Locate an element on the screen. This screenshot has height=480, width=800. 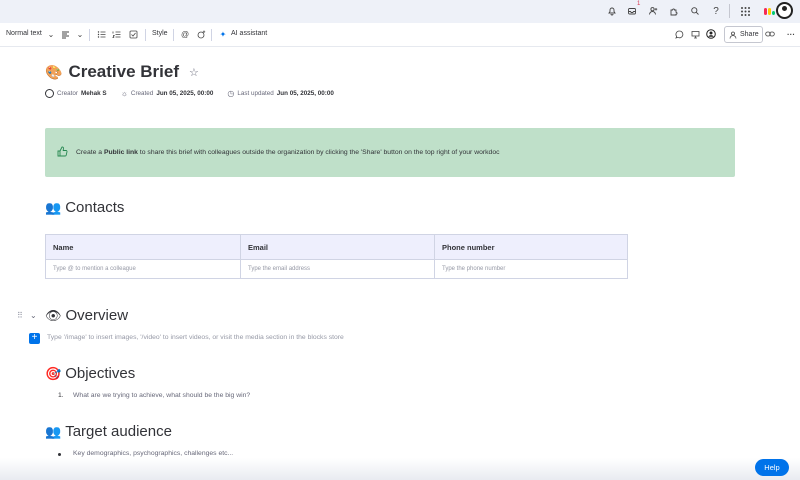
help-icon: ? is located at coordinates (716, 11).